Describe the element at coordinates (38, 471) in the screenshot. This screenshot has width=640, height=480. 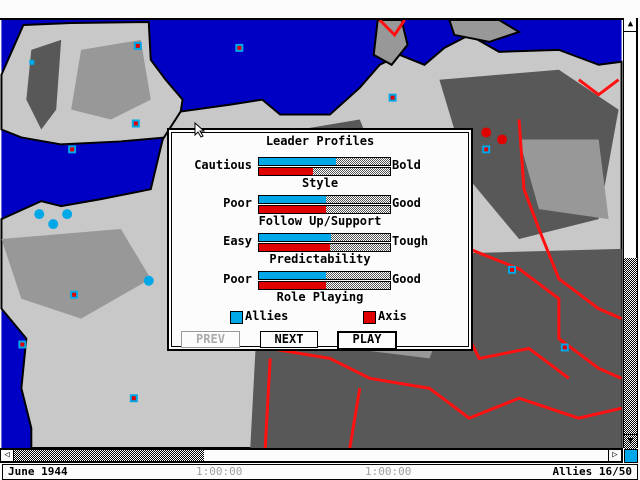
I see `date-label: June 1944` at that location.